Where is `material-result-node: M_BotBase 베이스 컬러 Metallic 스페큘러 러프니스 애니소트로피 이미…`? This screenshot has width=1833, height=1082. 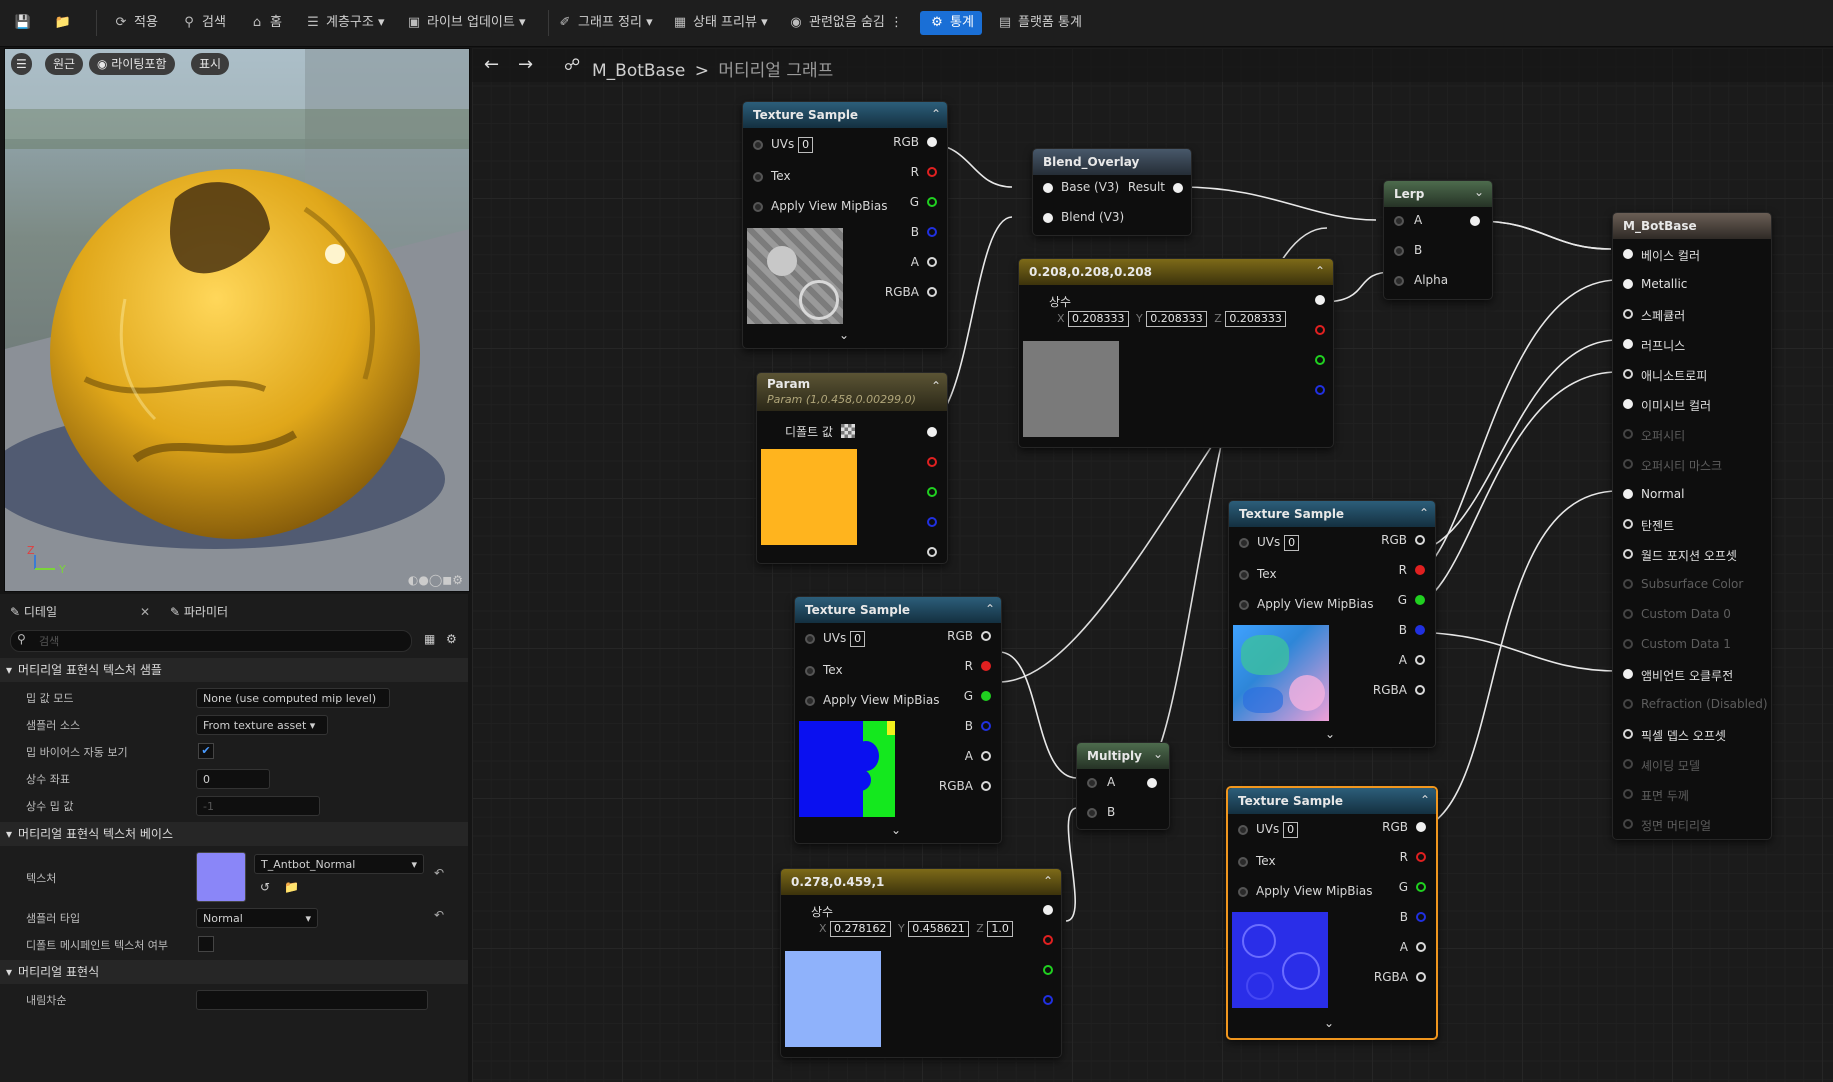
material-result-node: M_BotBase 베이스 컬러 Metallic 스페큘러 러프니스 애니소트로피 이미… is located at coordinates (1692, 526).